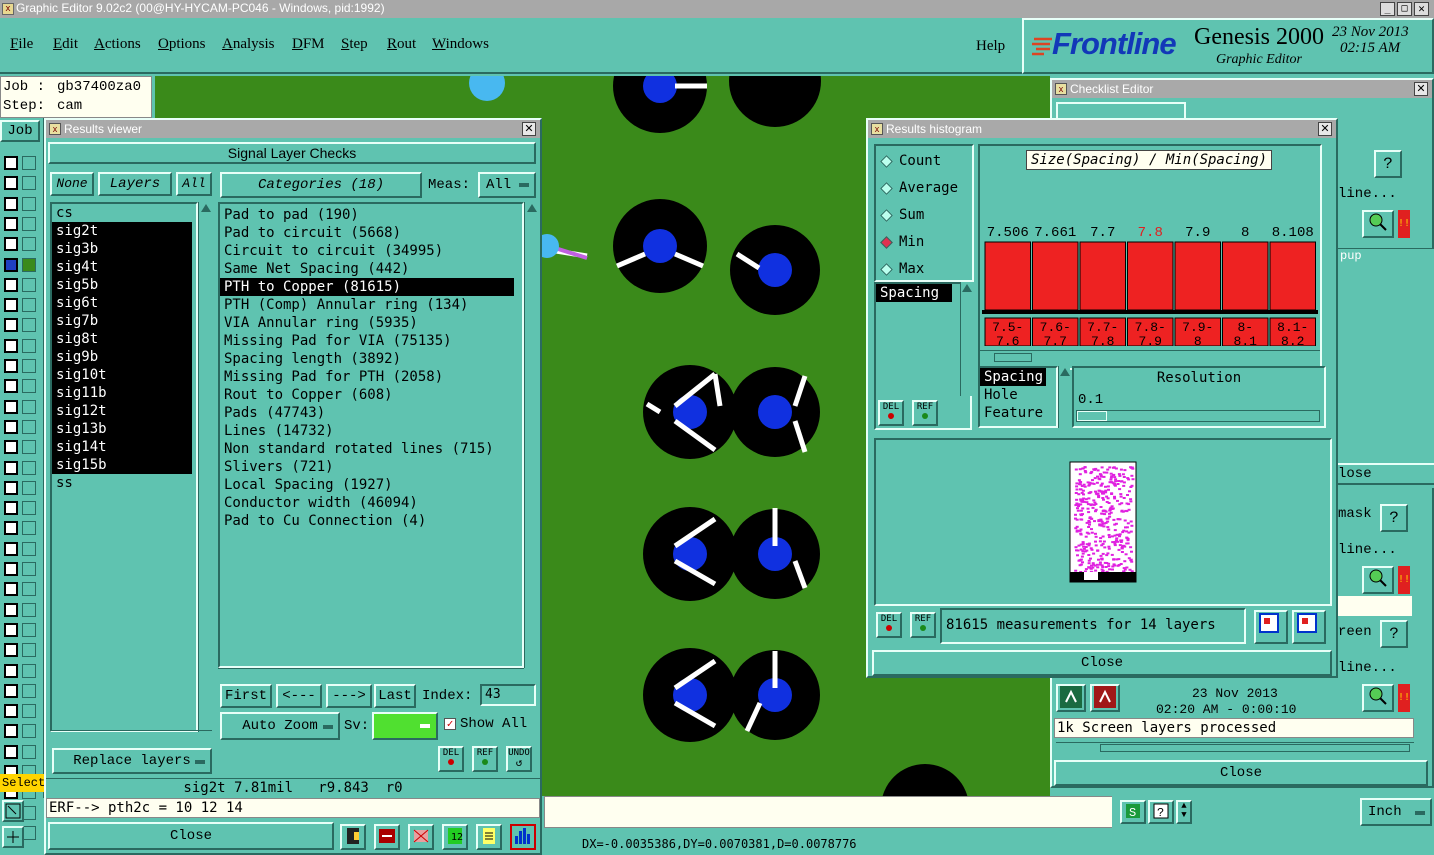 Image resolution: width=1434 pixels, height=855 pixels. What do you see at coordinates (1013, 413) in the screenshot?
I see `measure-type-item: Feature` at bounding box center [1013, 413].